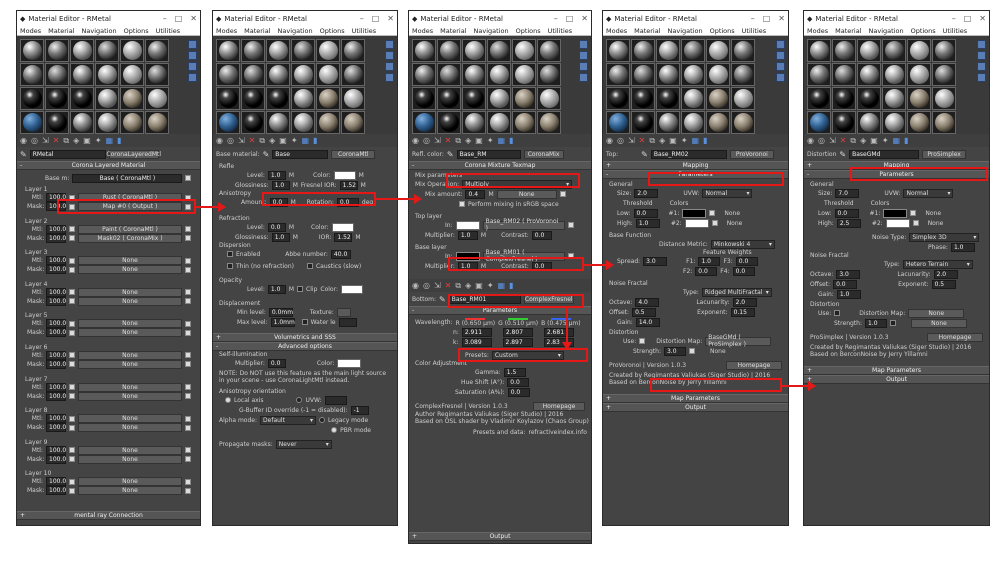 Image resolution: width=1000 pixels, height=563 pixels. What do you see at coordinates (476, 332) in the screenshot?
I see `n-r-field: 2.911` at bounding box center [476, 332].